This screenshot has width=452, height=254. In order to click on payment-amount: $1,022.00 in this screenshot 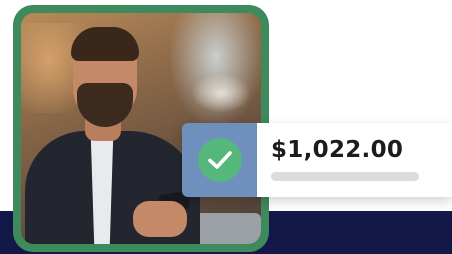, I will do `click(337, 150)`.